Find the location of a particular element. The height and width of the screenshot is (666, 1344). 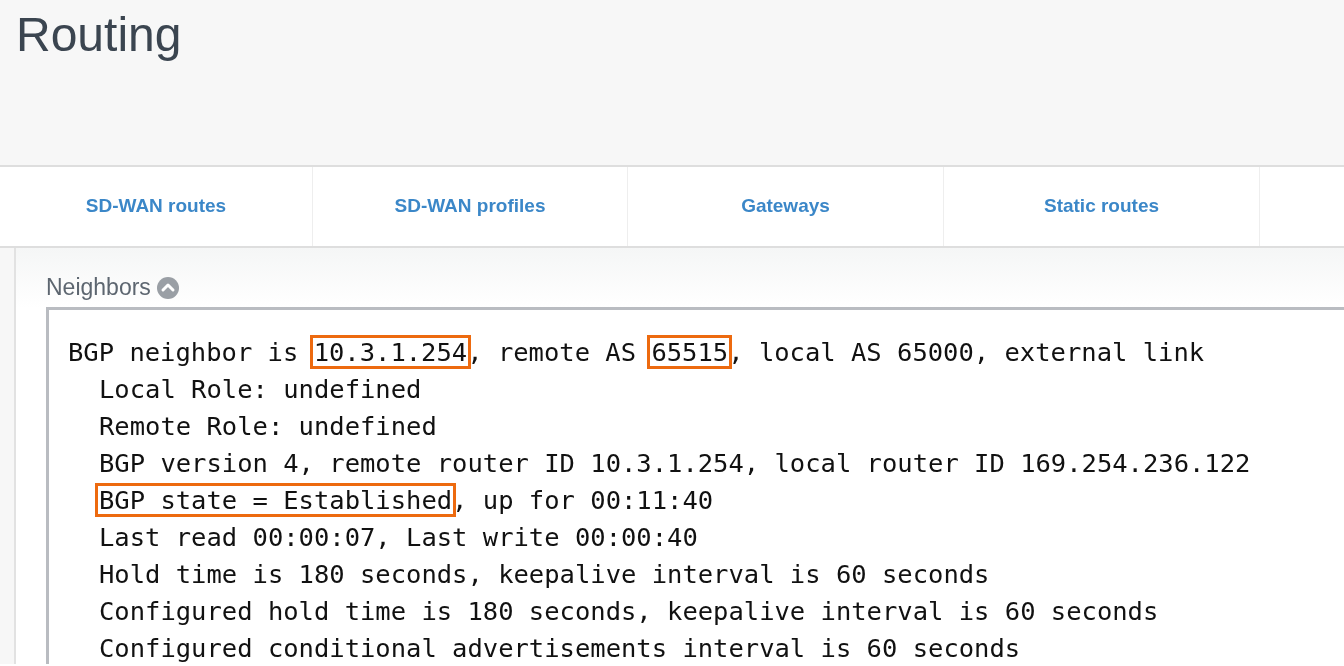

output-line: BGP neighbor is 10.3.1.254, remote AS 65515, local AS 65000, external link is located at coordinates (636, 352).